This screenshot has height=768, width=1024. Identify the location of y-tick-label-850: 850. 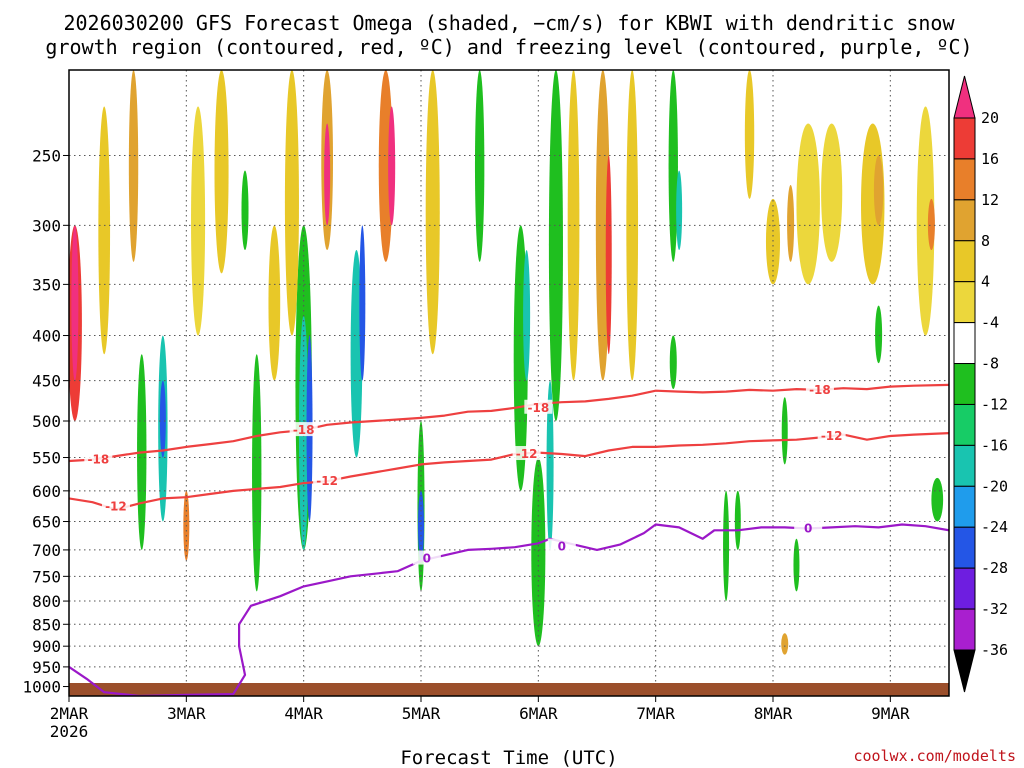
(46, 624).